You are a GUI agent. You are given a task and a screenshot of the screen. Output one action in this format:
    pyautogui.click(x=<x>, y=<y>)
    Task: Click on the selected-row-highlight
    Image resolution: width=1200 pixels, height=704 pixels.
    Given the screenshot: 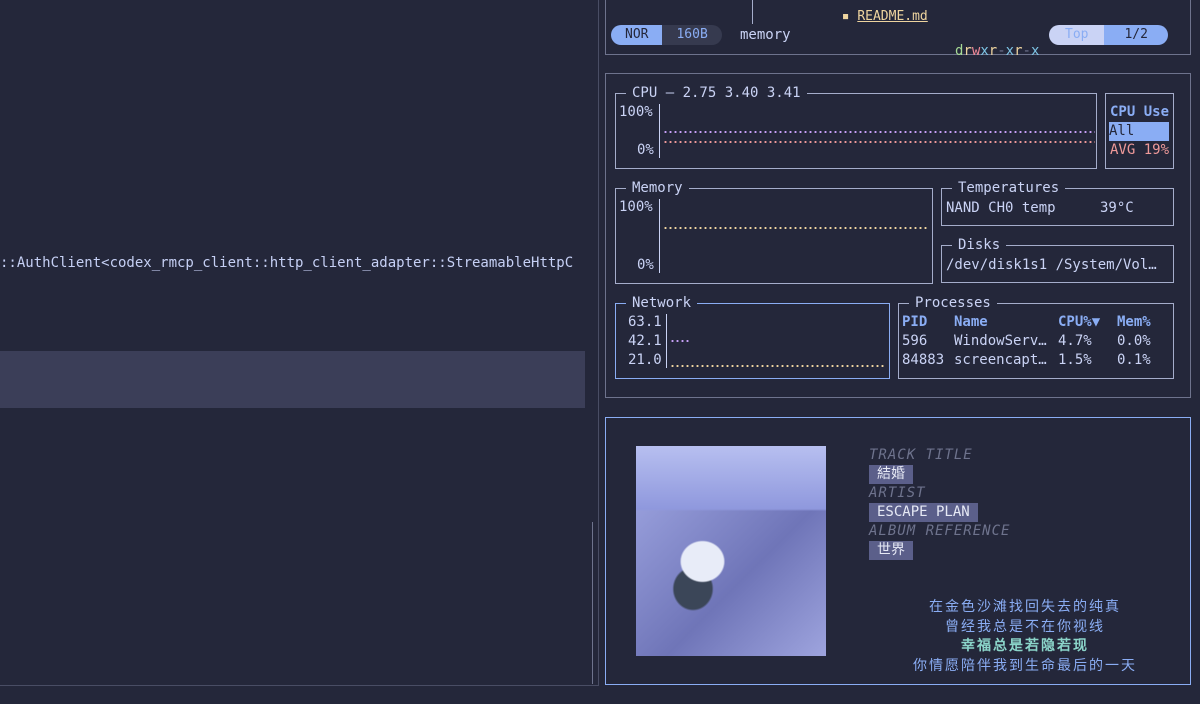 What is the action you would take?
    pyautogui.click(x=292, y=379)
    